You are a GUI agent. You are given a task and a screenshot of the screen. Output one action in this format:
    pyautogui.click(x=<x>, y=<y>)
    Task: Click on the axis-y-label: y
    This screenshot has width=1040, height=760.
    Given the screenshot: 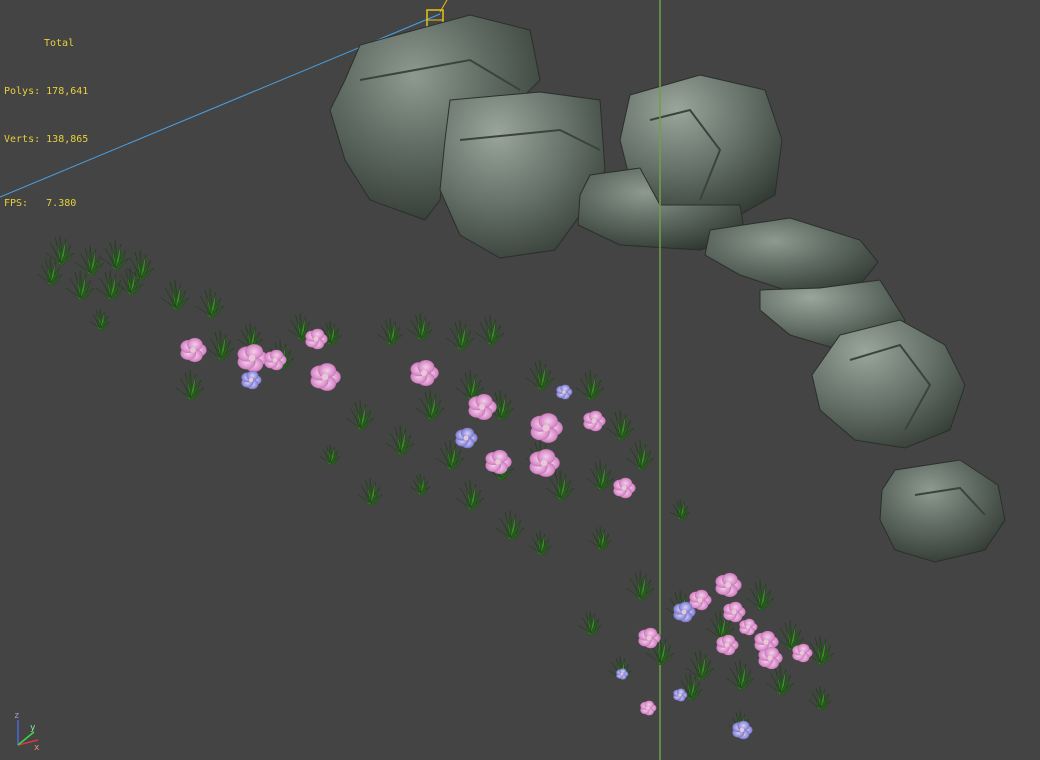 What is the action you would take?
    pyautogui.click(x=33, y=728)
    